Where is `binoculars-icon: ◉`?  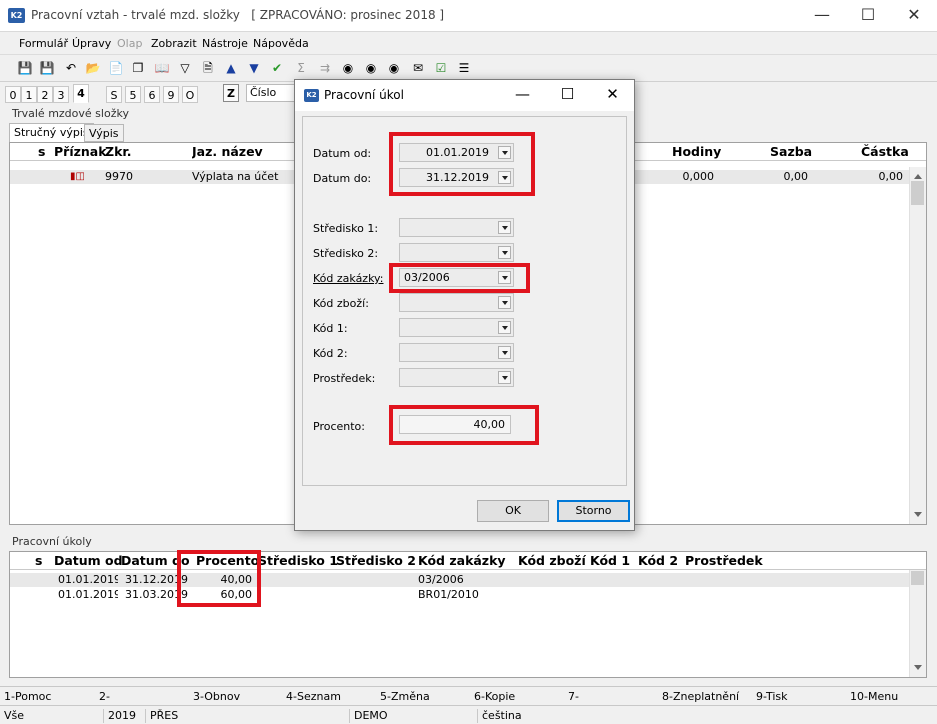
binoculars-icon: ◉ is located at coordinates (348, 68).